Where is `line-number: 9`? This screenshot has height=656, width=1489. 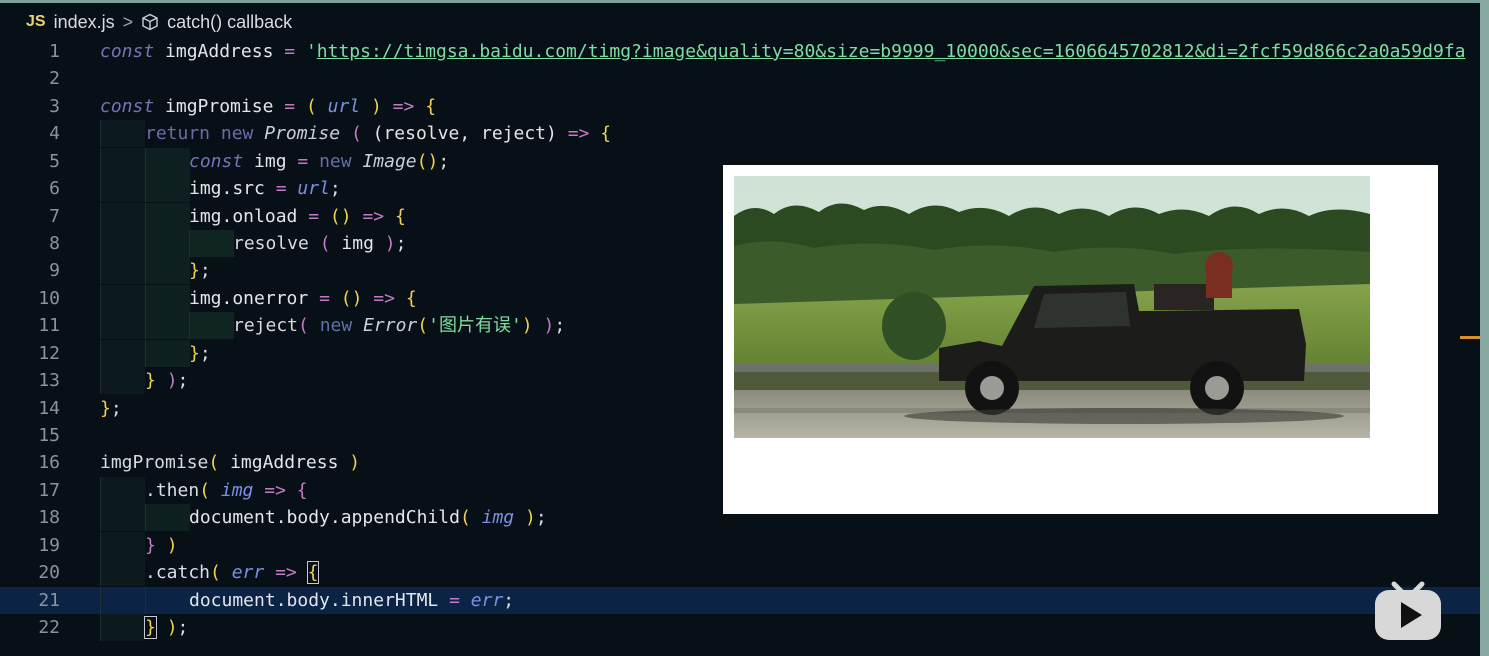 line-number: 9 is located at coordinates (54, 270).